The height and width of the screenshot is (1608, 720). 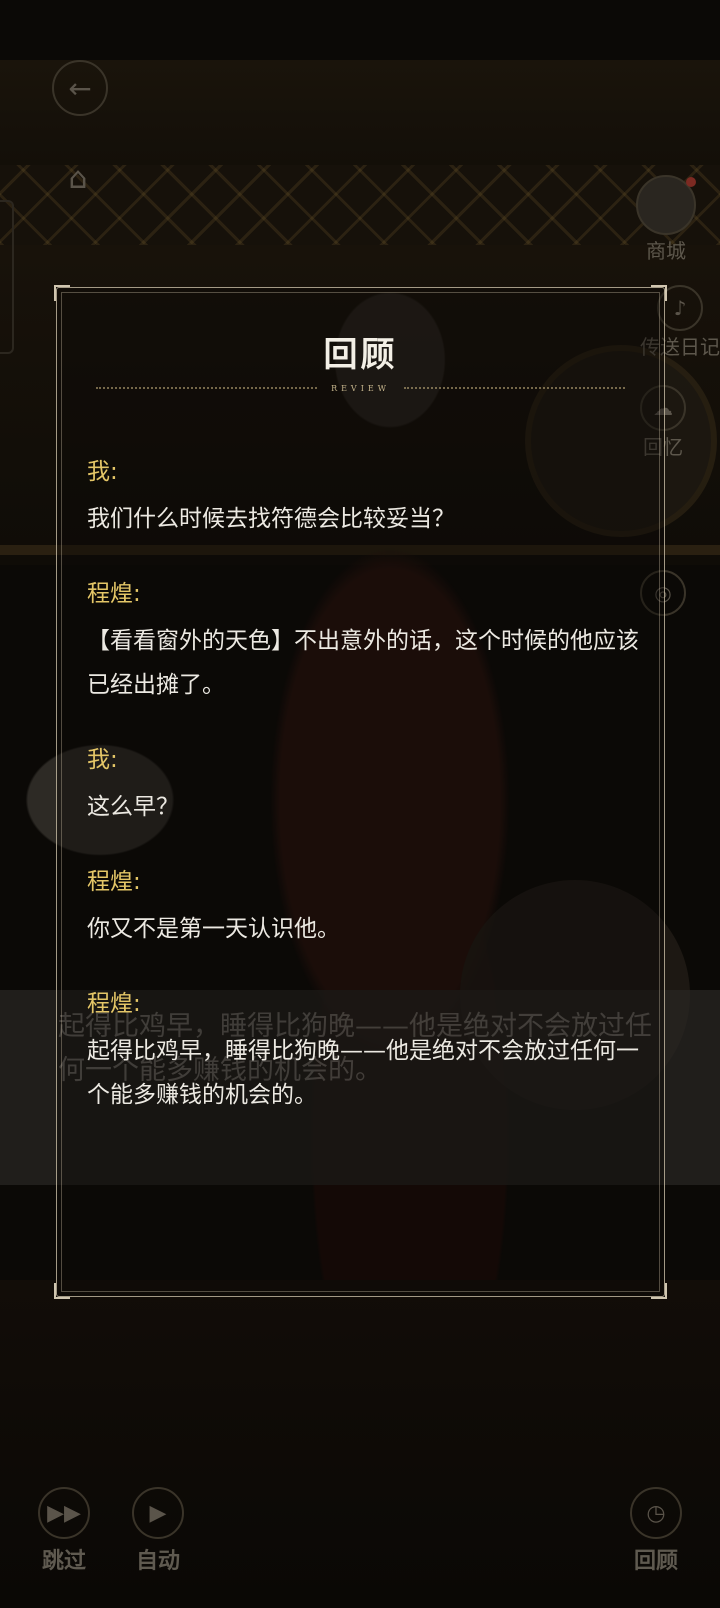 I want to click on clock-icon: ◷, so click(x=656, y=1513).